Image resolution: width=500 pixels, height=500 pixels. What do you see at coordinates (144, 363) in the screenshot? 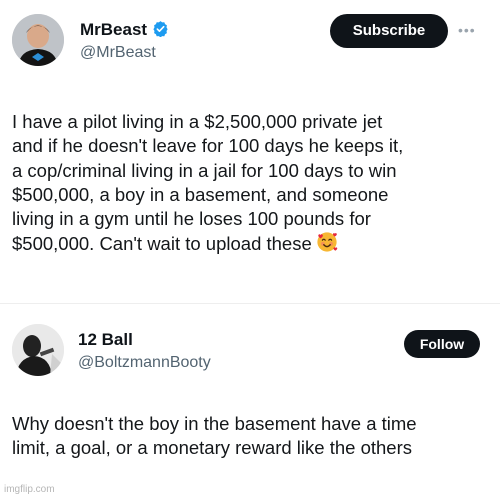
I see `user-handle: @BoltzmannBooty` at bounding box center [144, 363].